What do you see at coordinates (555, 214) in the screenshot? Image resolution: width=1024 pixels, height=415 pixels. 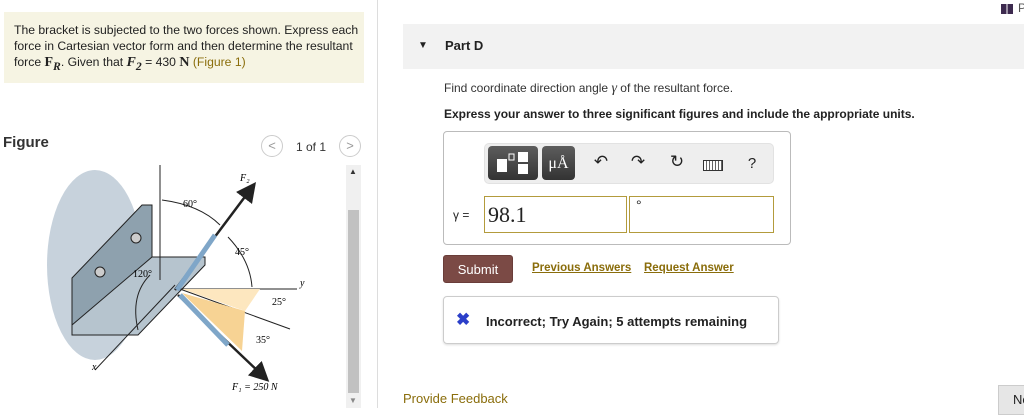 I see `value-input: 98.1` at bounding box center [555, 214].